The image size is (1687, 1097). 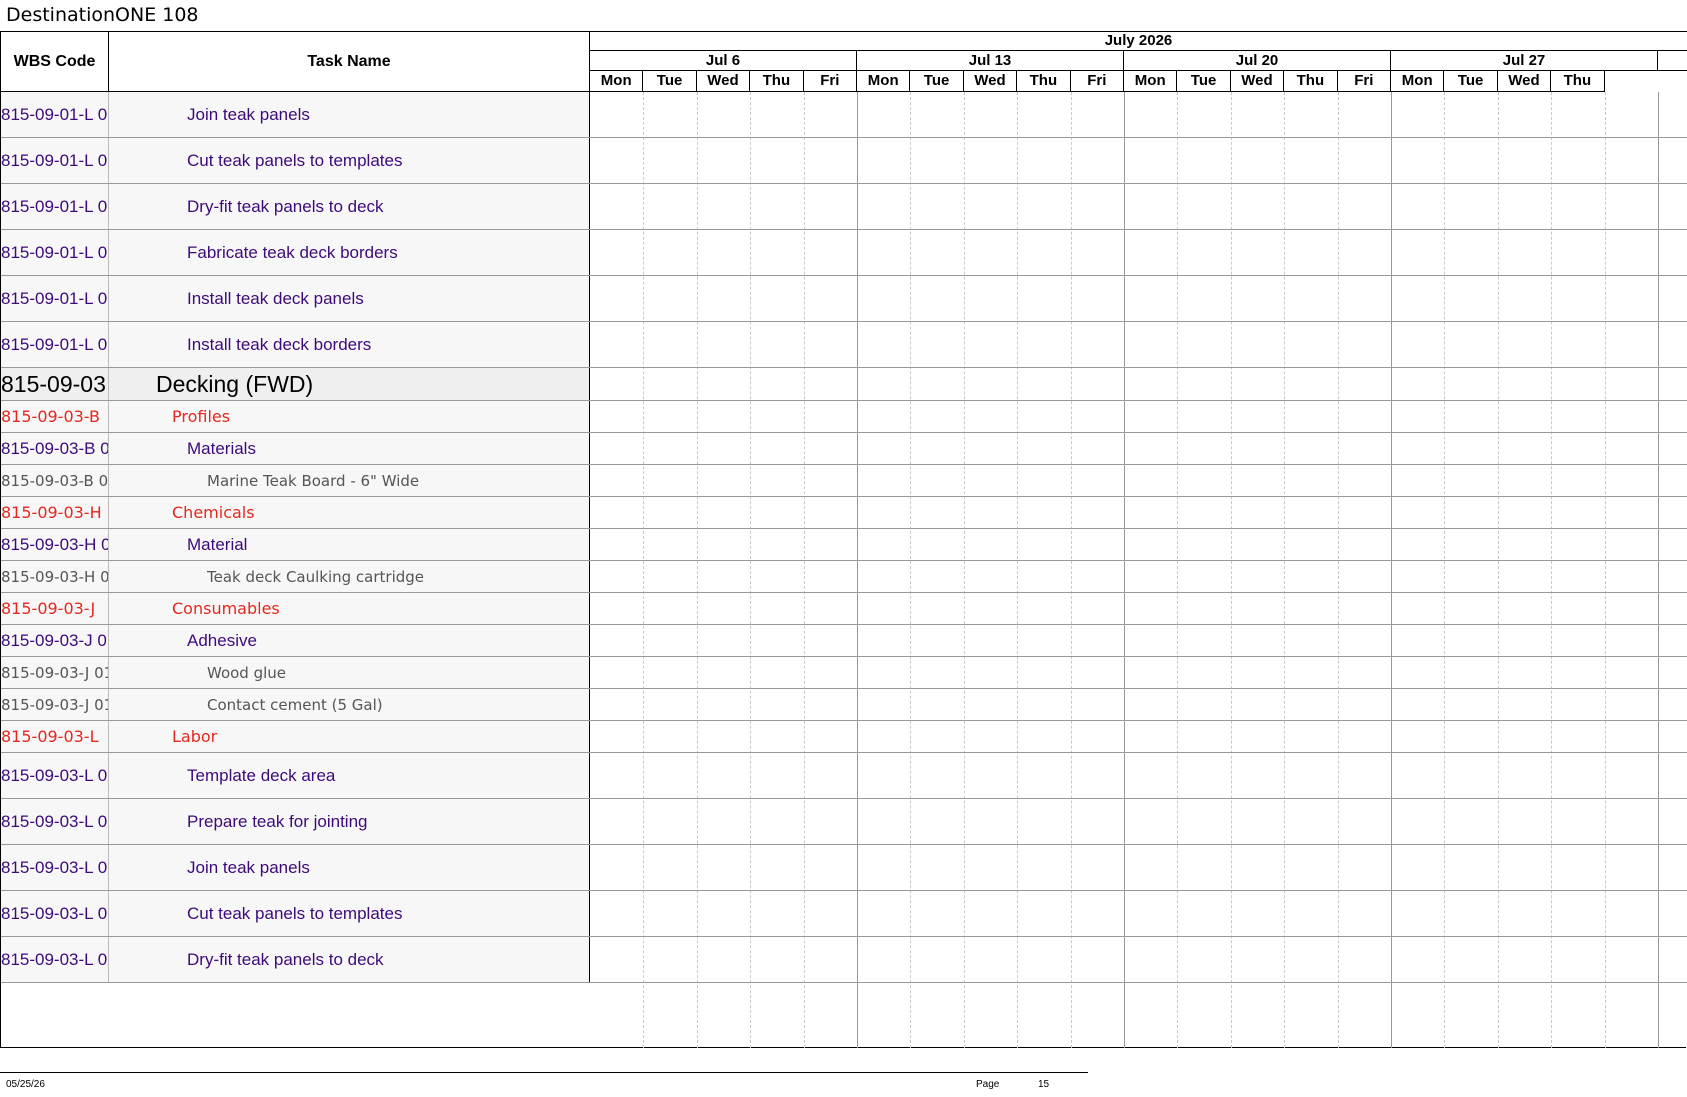 I want to click on task-row: 815-09-03-L 0 Prepare teak for jointing, so click(x=295, y=822).